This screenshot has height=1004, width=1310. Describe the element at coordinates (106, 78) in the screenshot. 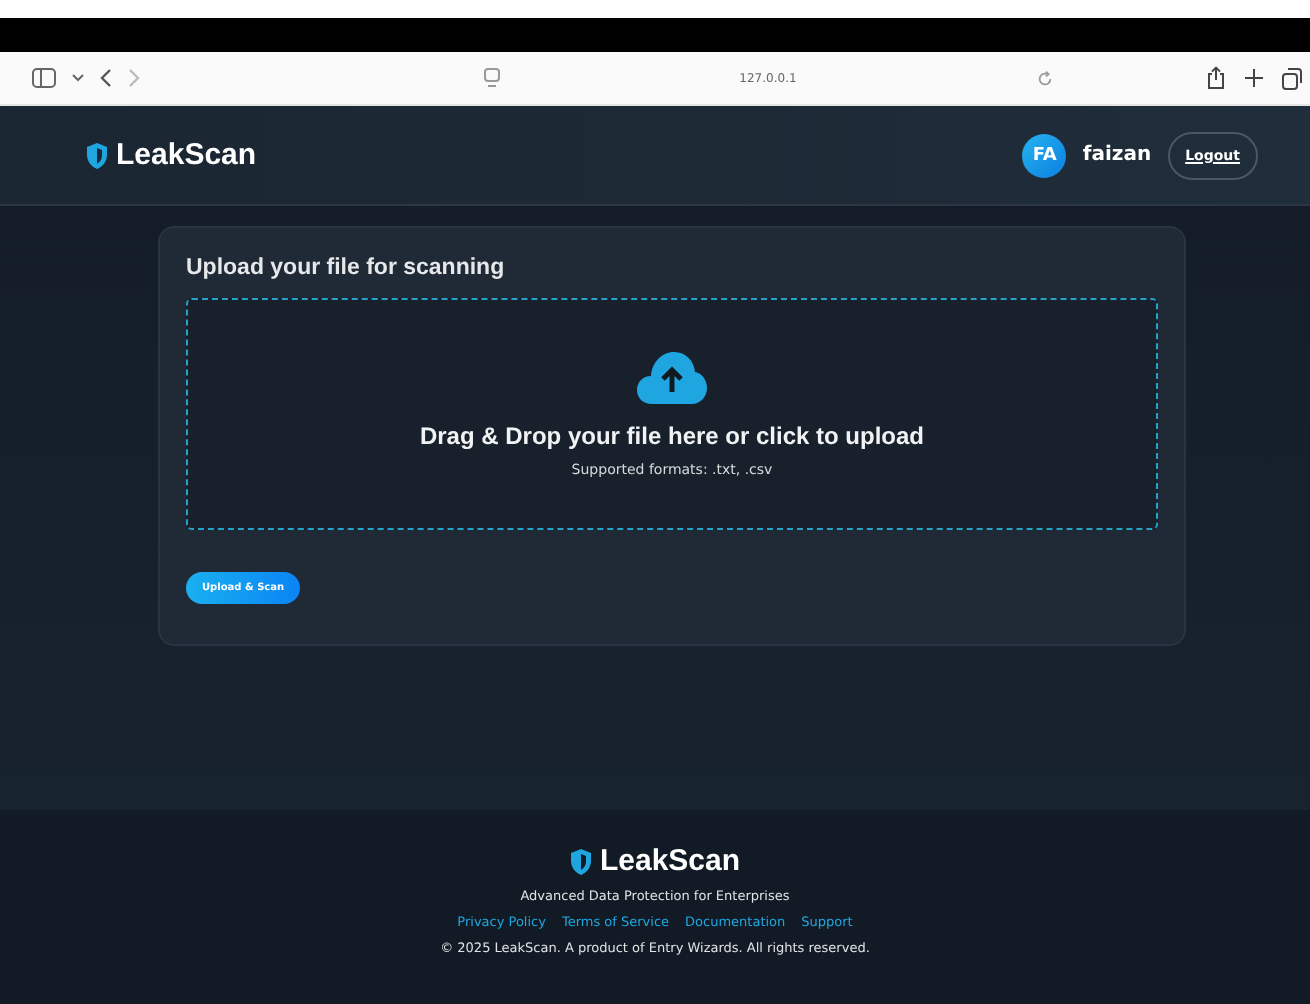

I see `back-icon` at that location.